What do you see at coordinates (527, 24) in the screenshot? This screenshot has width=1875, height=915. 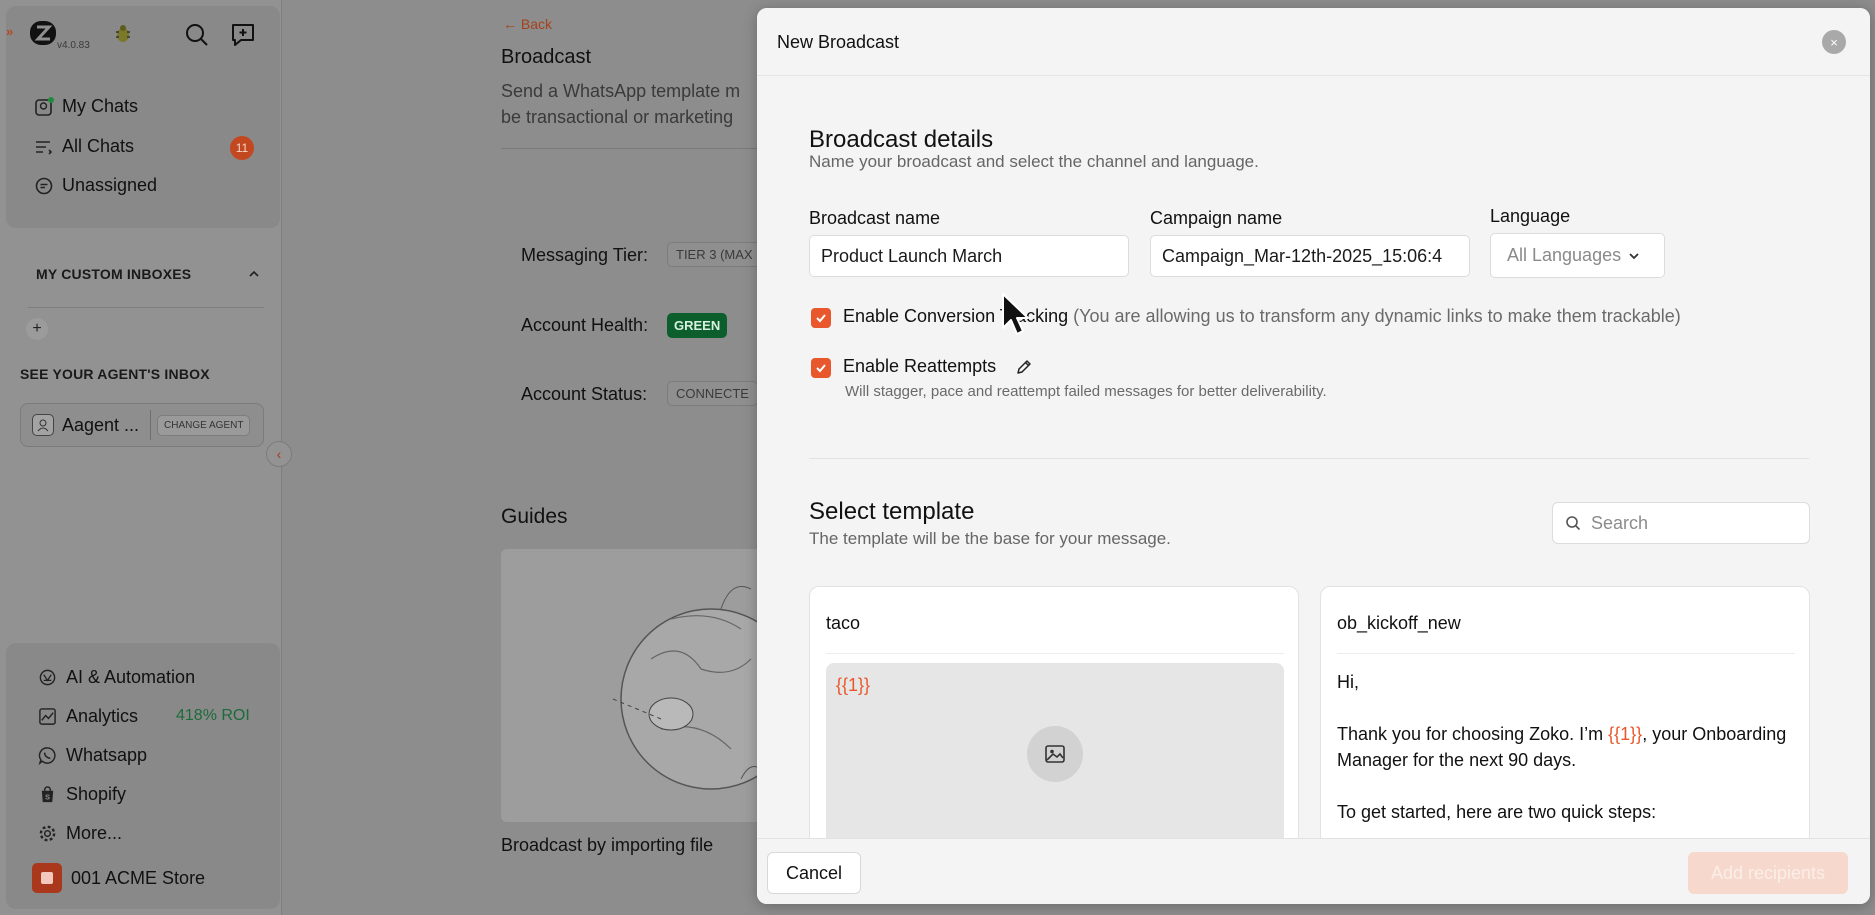 I see `back-link: ← Back` at bounding box center [527, 24].